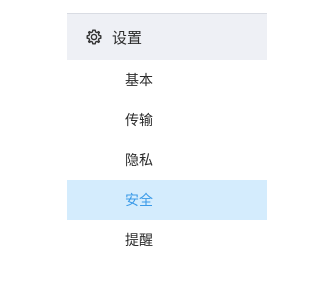  I want to click on menu-item-label: 传输, so click(139, 121).